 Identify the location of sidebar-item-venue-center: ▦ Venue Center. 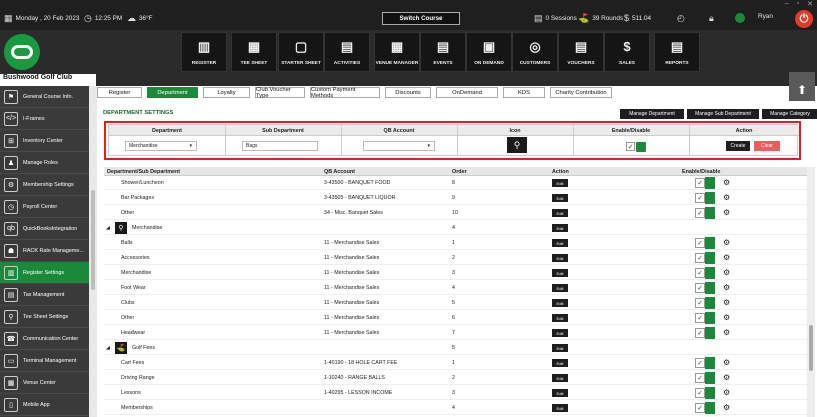
(44, 383).